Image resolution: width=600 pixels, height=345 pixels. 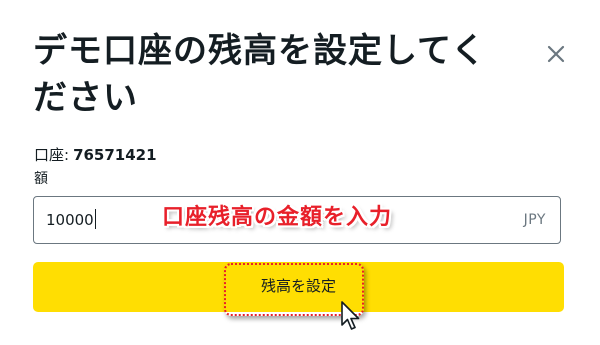 I want to click on set-balance-button: 残高を設定, so click(x=298, y=287).